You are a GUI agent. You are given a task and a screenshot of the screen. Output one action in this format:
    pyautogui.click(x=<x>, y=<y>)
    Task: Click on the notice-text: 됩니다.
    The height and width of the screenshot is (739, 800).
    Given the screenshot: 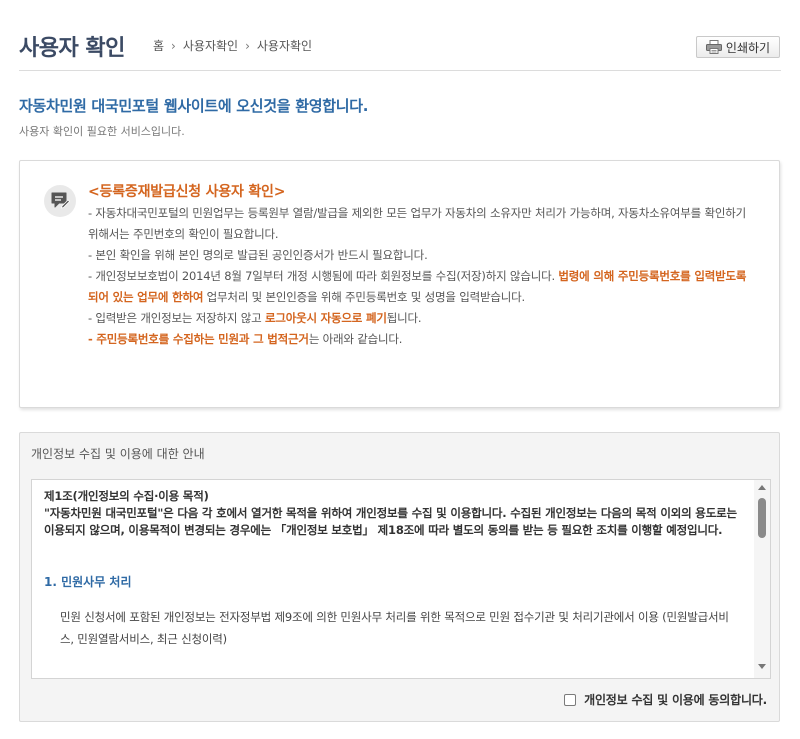 What is the action you would take?
    pyautogui.click(x=404, y=318)
    